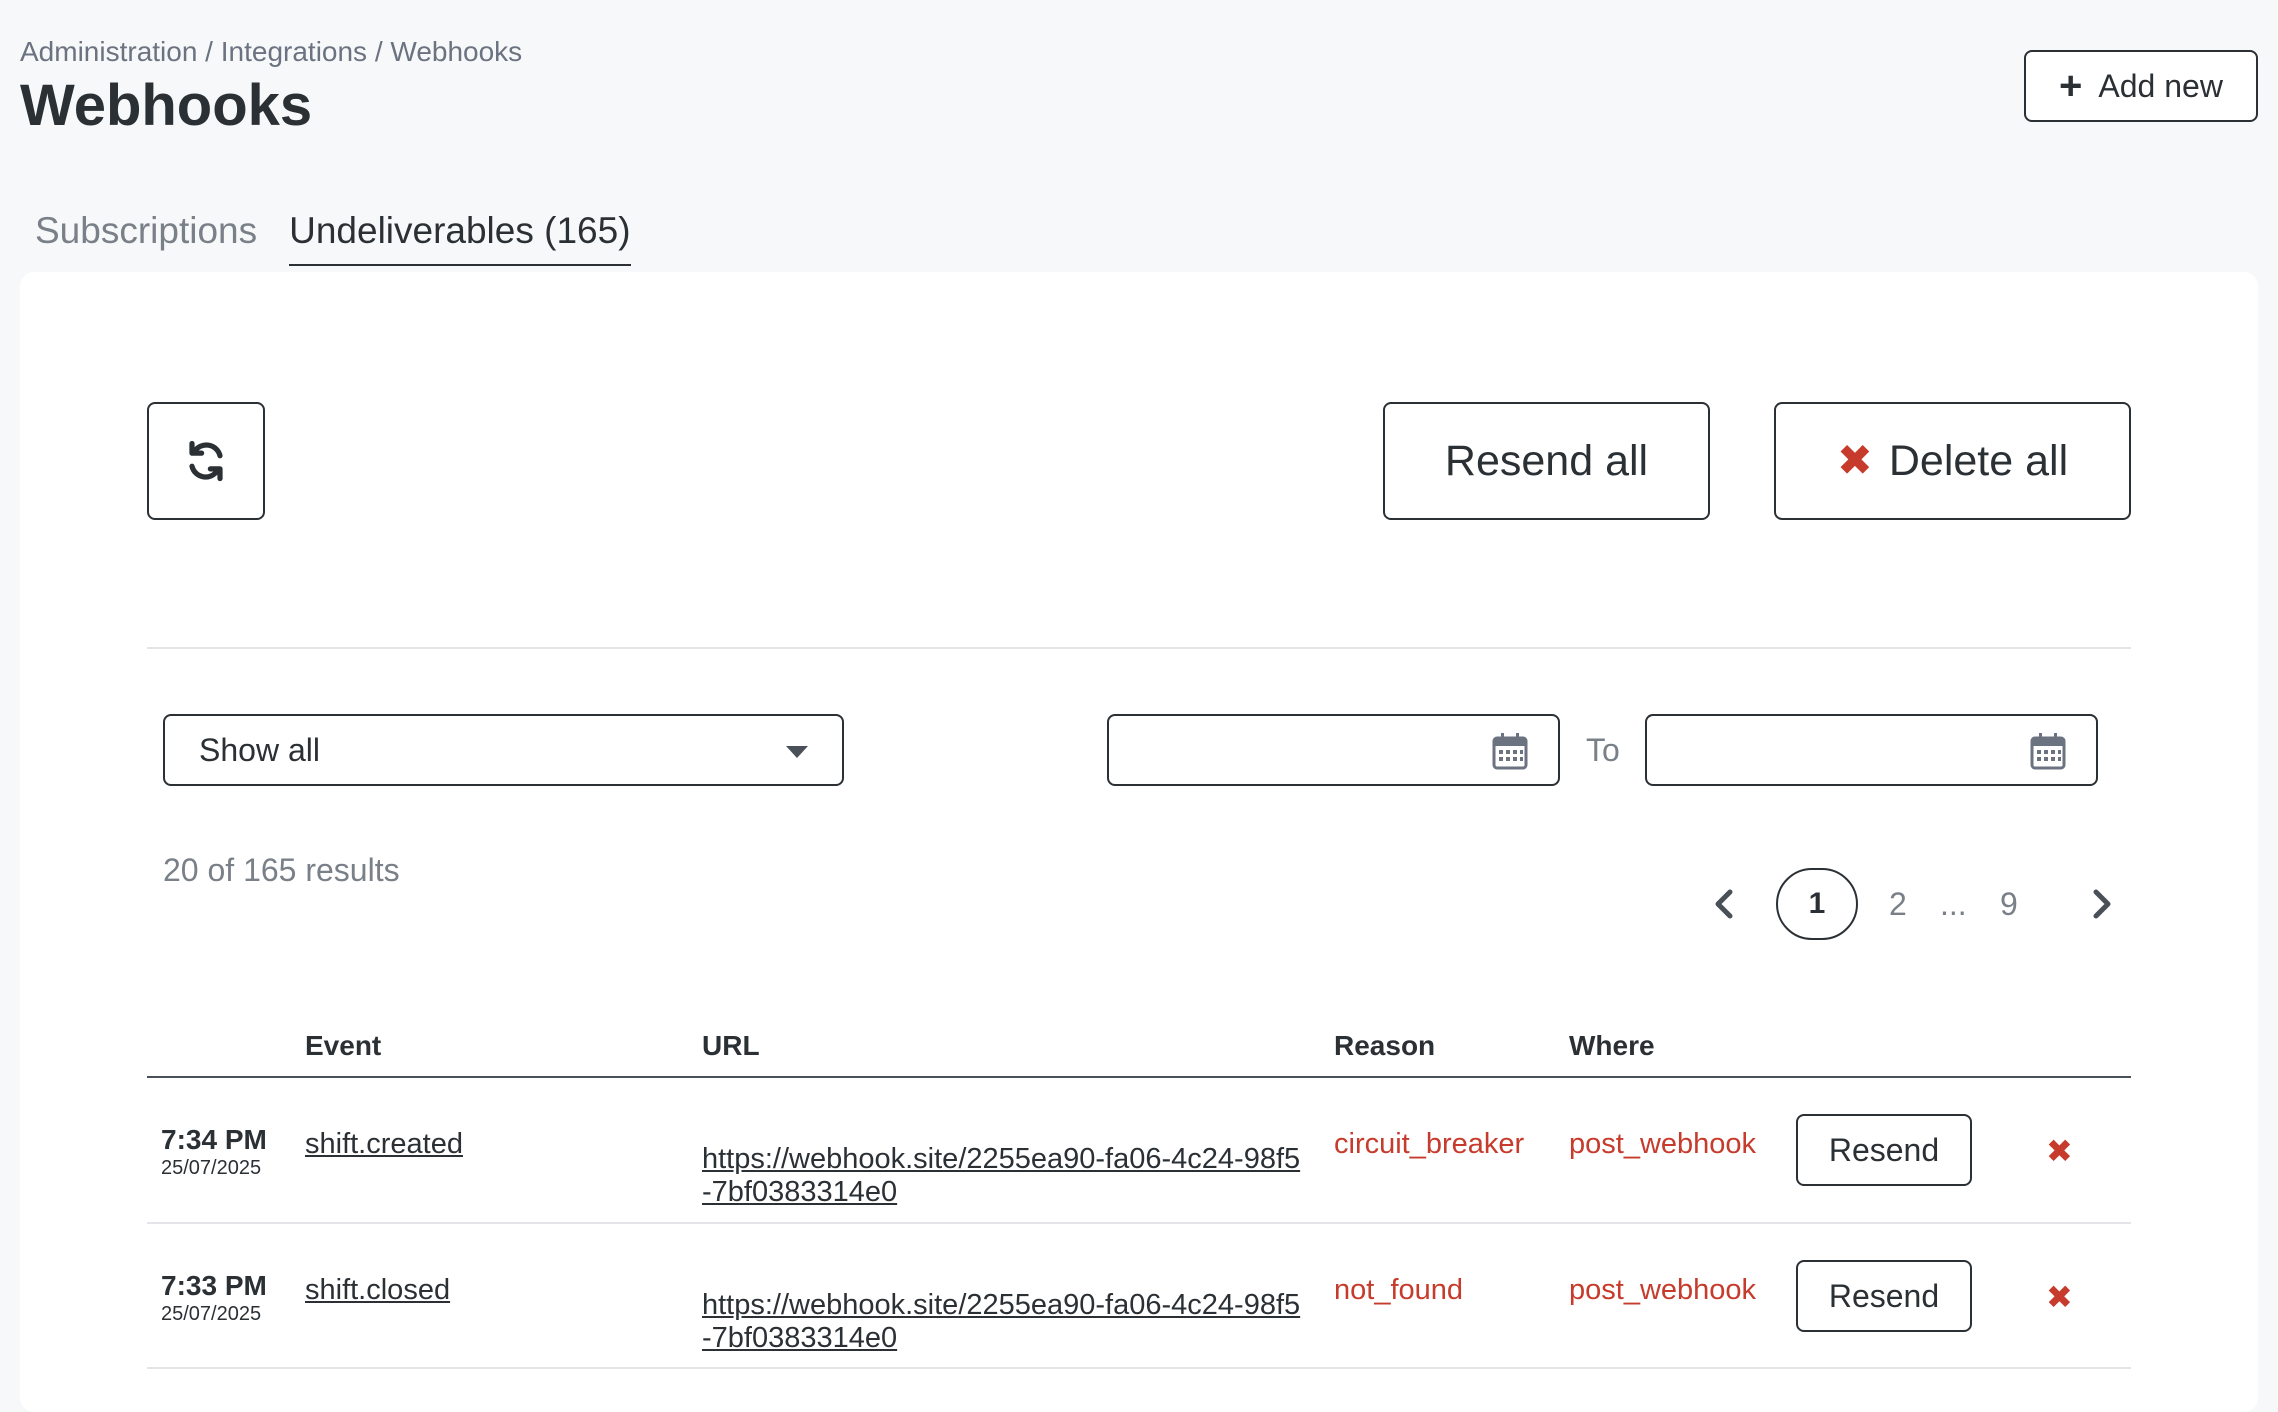  What do you see at coordinates (1612, 1045) in the screenshot?
I see `column-header-where: Where` at bounding box center [1612, 1045].